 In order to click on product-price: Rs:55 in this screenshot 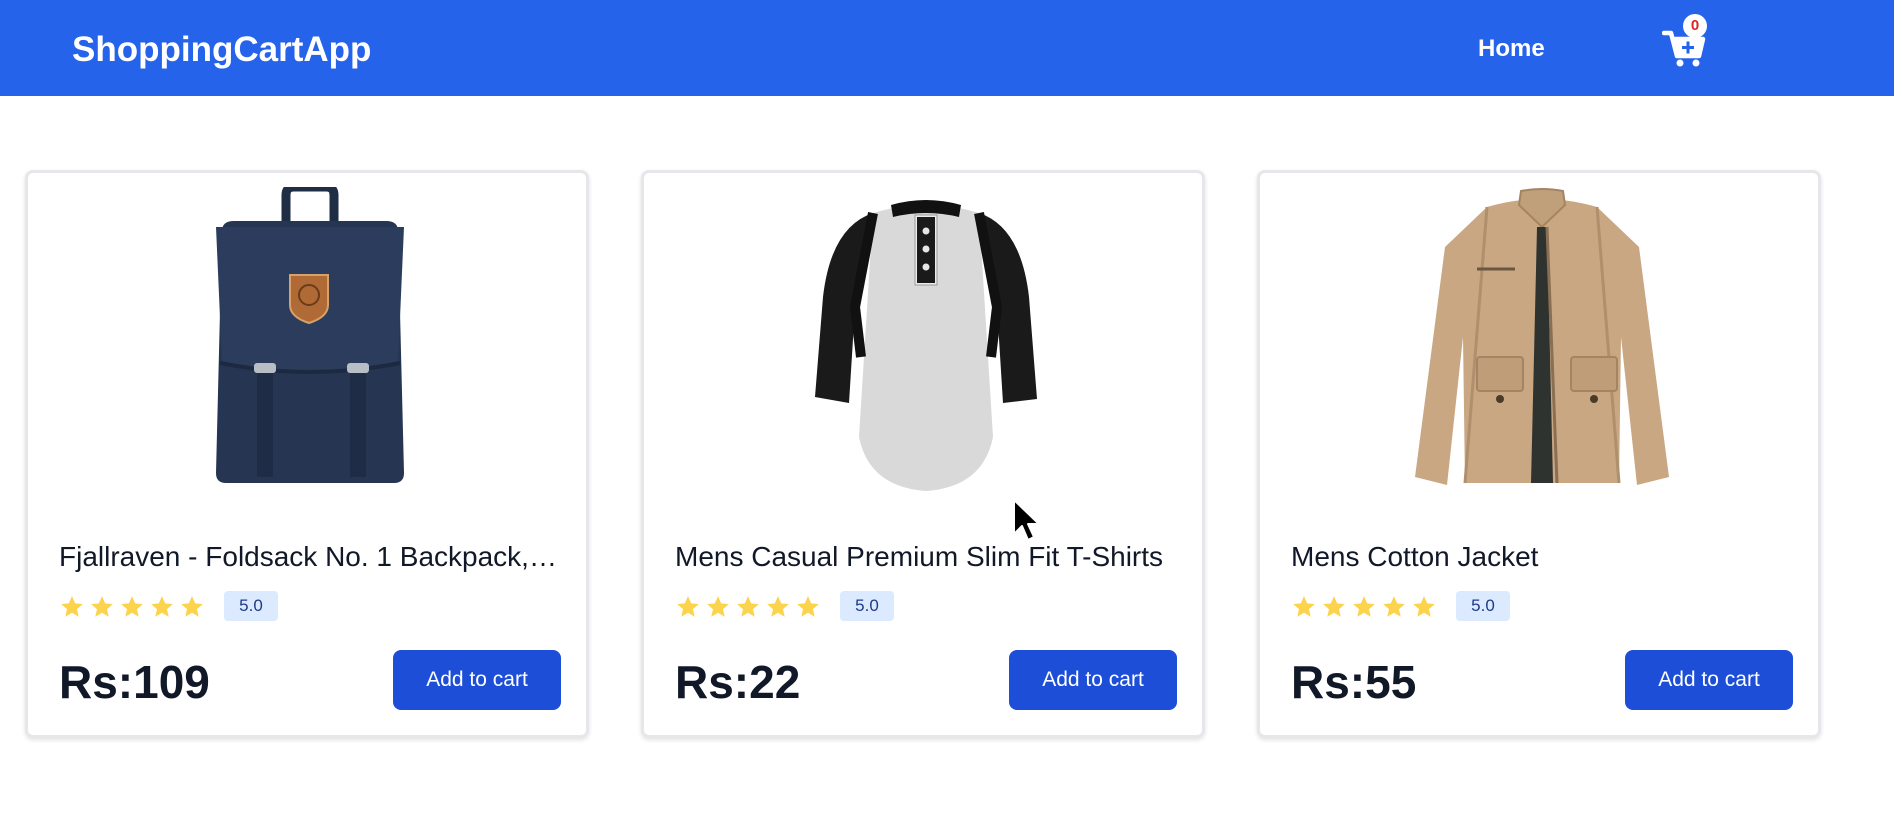, I will do `click(1354, 682)`.